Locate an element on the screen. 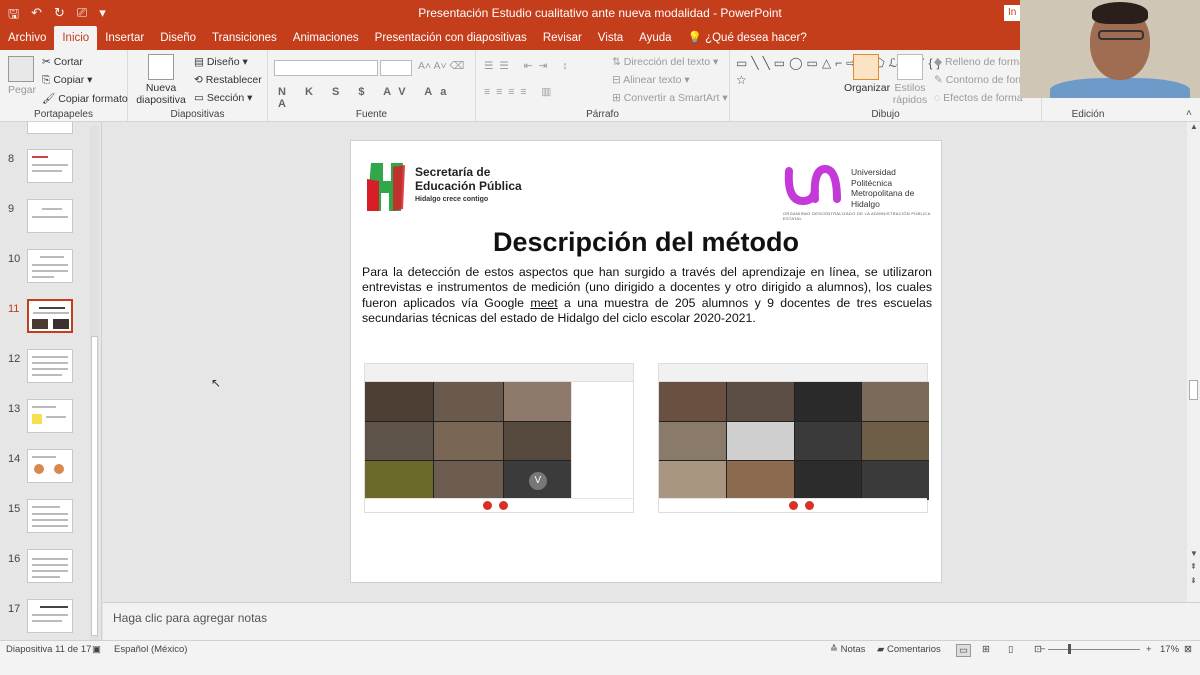 The width and height of the screenshot is (1200, 675). reset-icon: ⟲ is located at coordinates (200, 80).